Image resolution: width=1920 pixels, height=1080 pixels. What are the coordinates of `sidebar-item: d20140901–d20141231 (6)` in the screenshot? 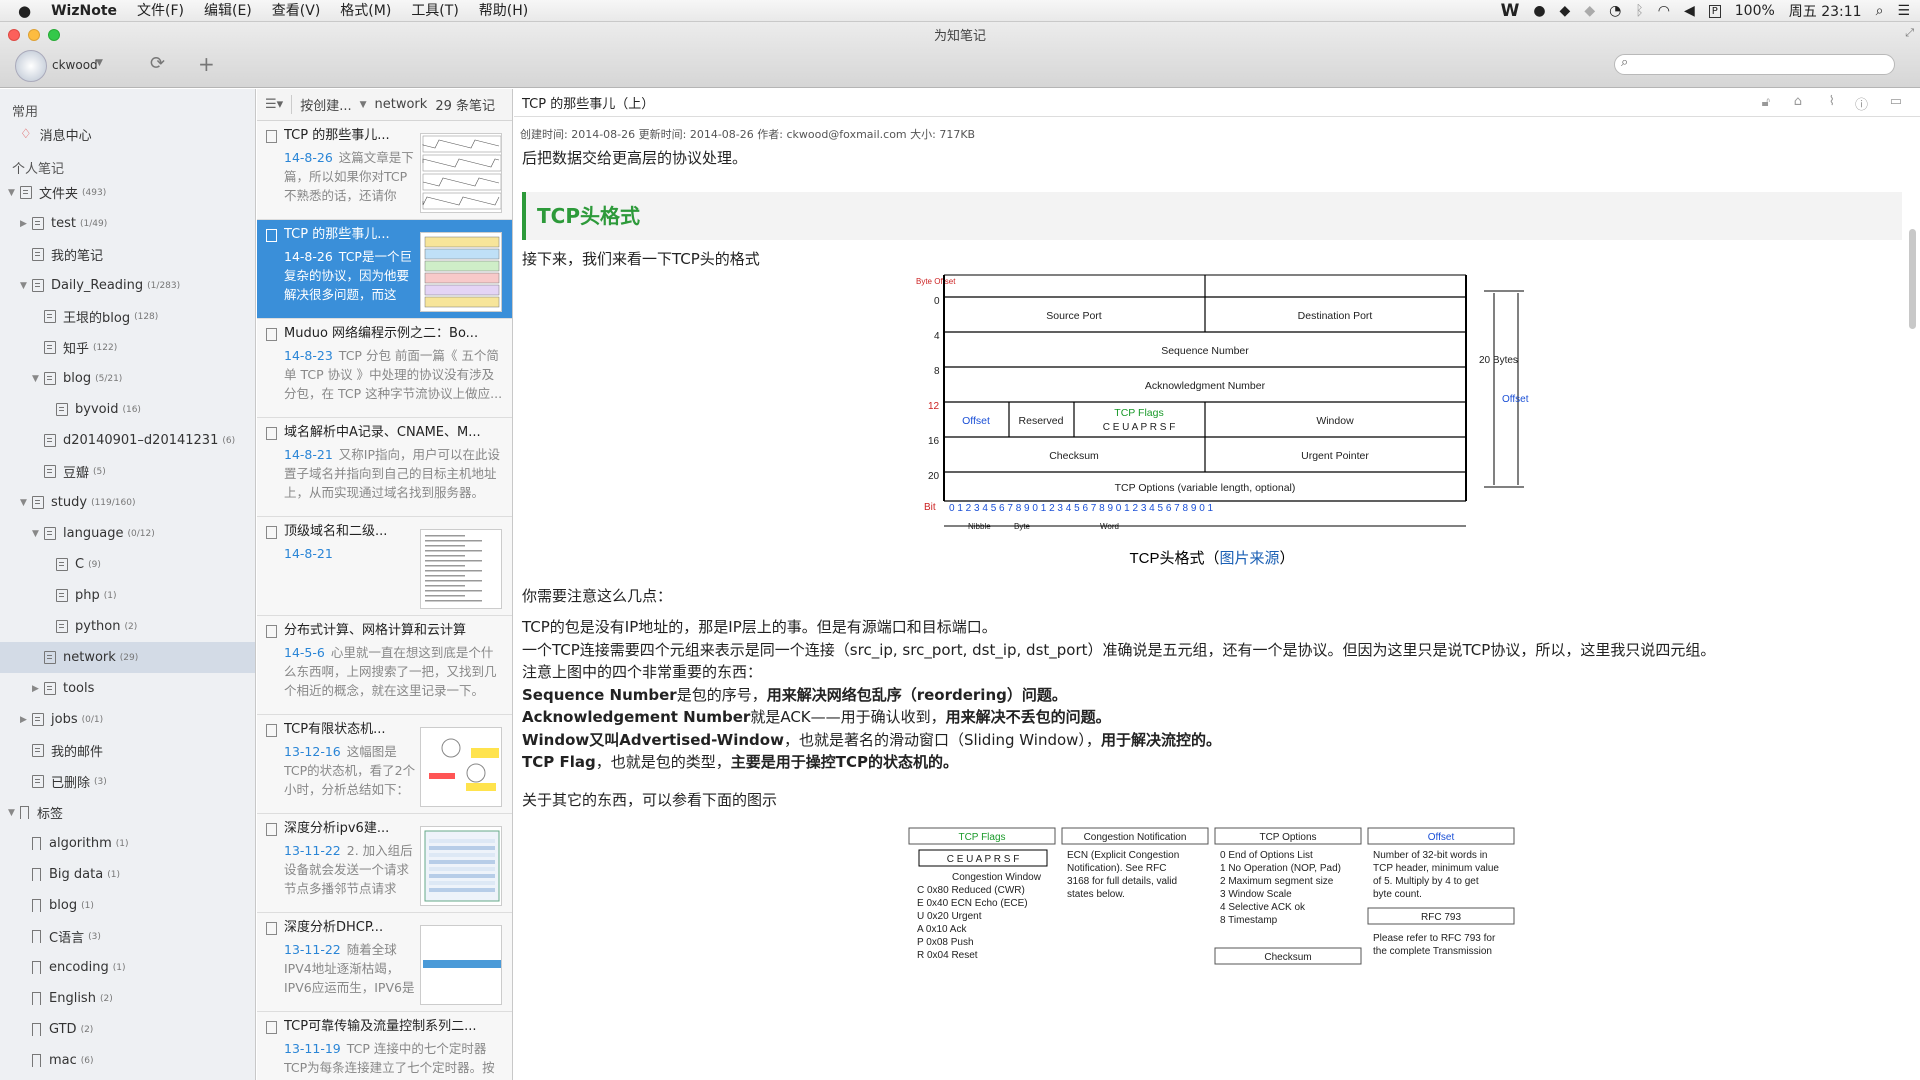 It's located at (127, 440).